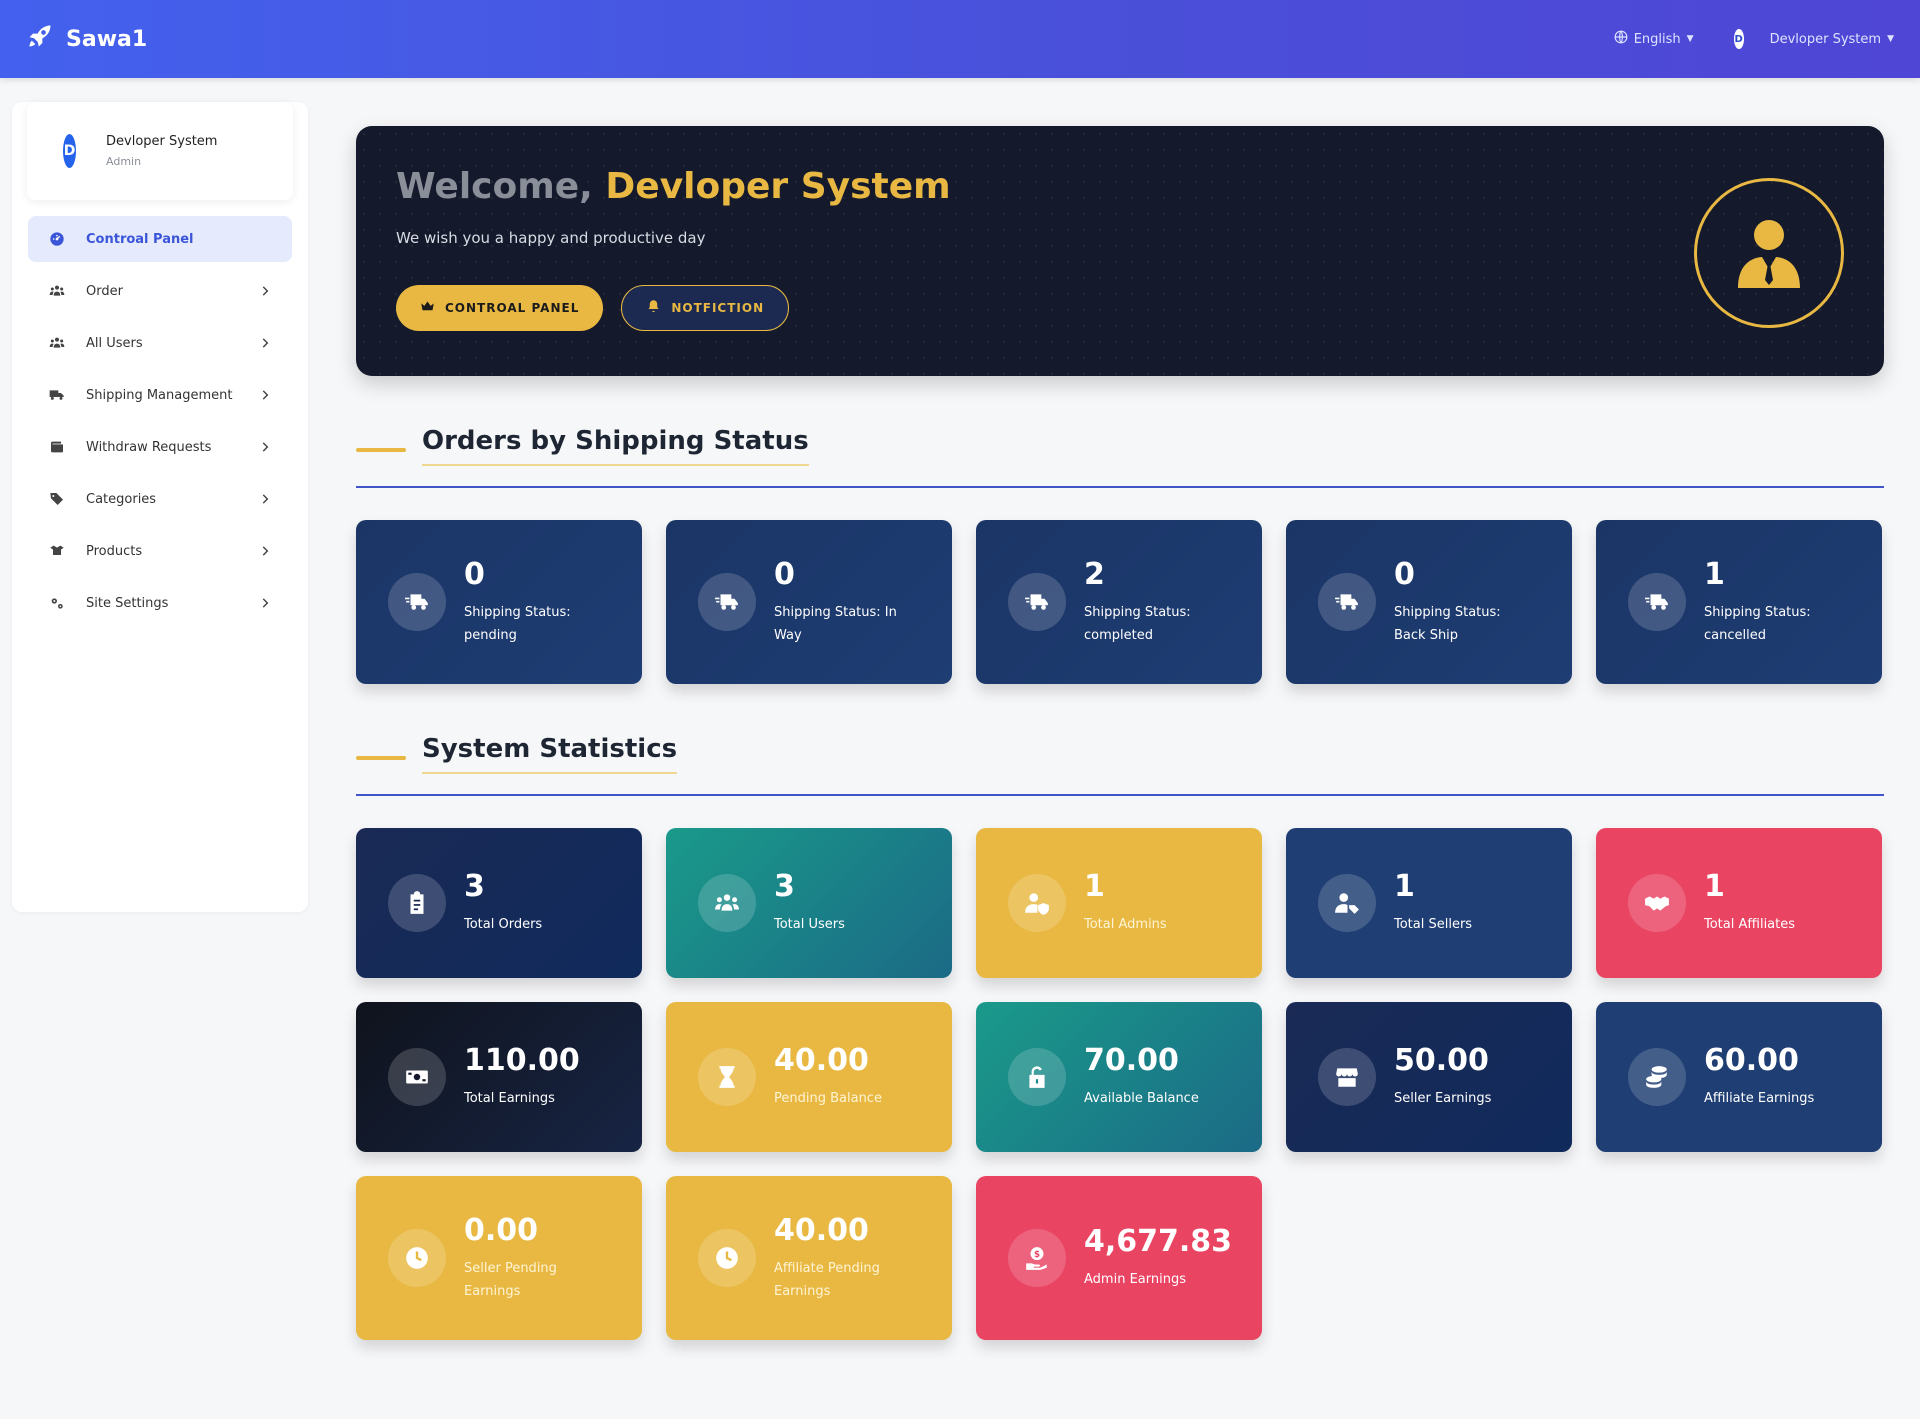 This screenshot has height=1419, width=1920. I want to click on stat-card-available-balance: 70.00 Available Balance, so click(1119, 1077).